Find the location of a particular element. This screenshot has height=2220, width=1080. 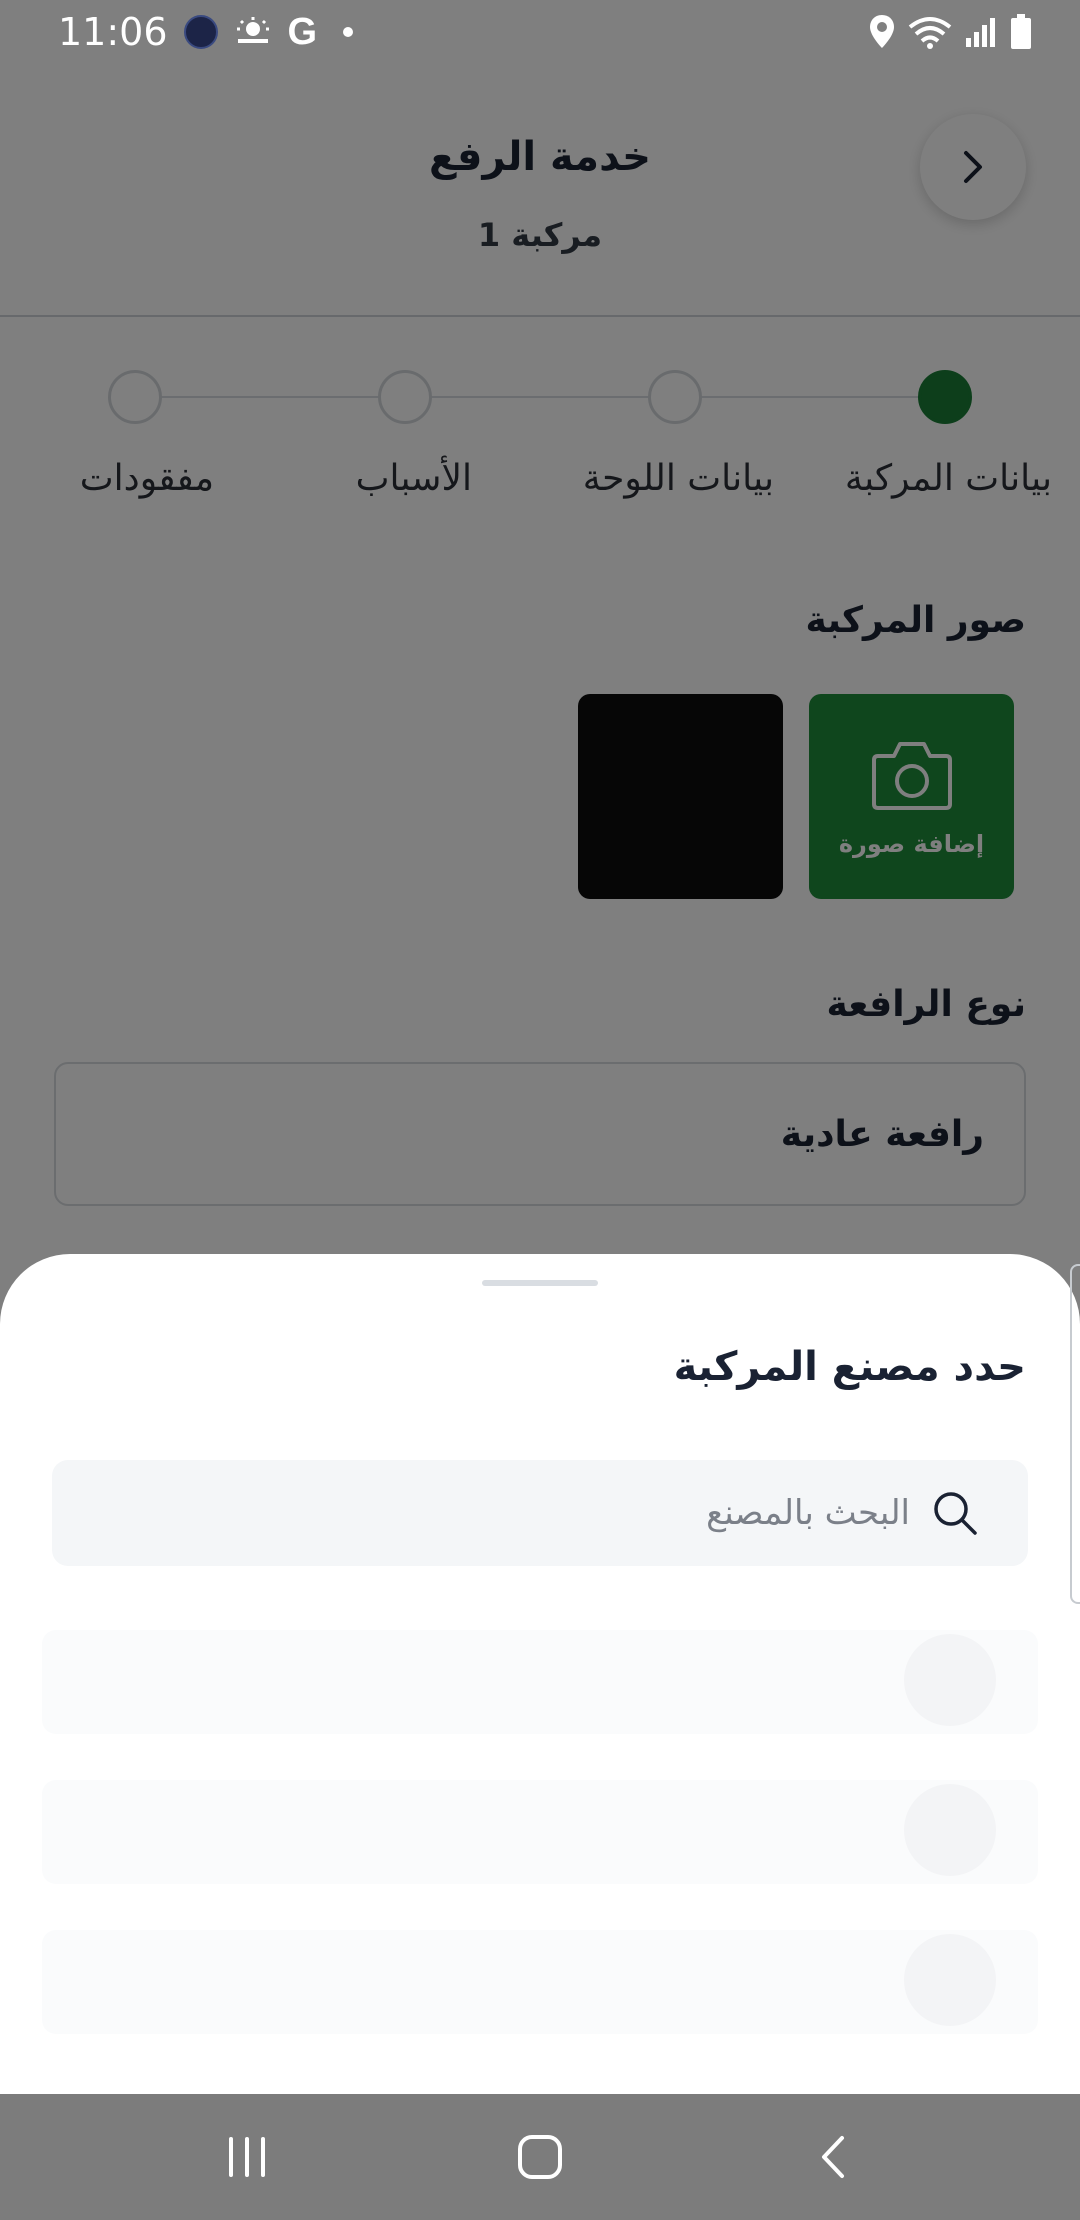

back-icon is located at coordinates (833, 2157).